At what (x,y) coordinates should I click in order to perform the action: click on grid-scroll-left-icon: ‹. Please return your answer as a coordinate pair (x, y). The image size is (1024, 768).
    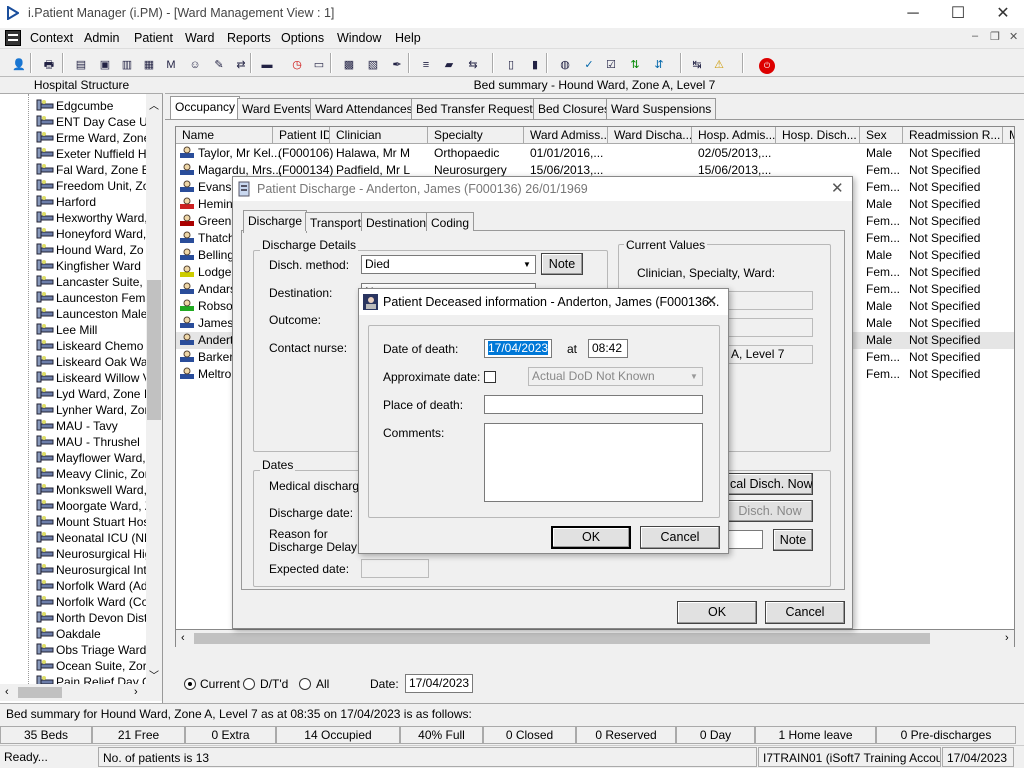
    Looking at the image, I should click on (183, 638).